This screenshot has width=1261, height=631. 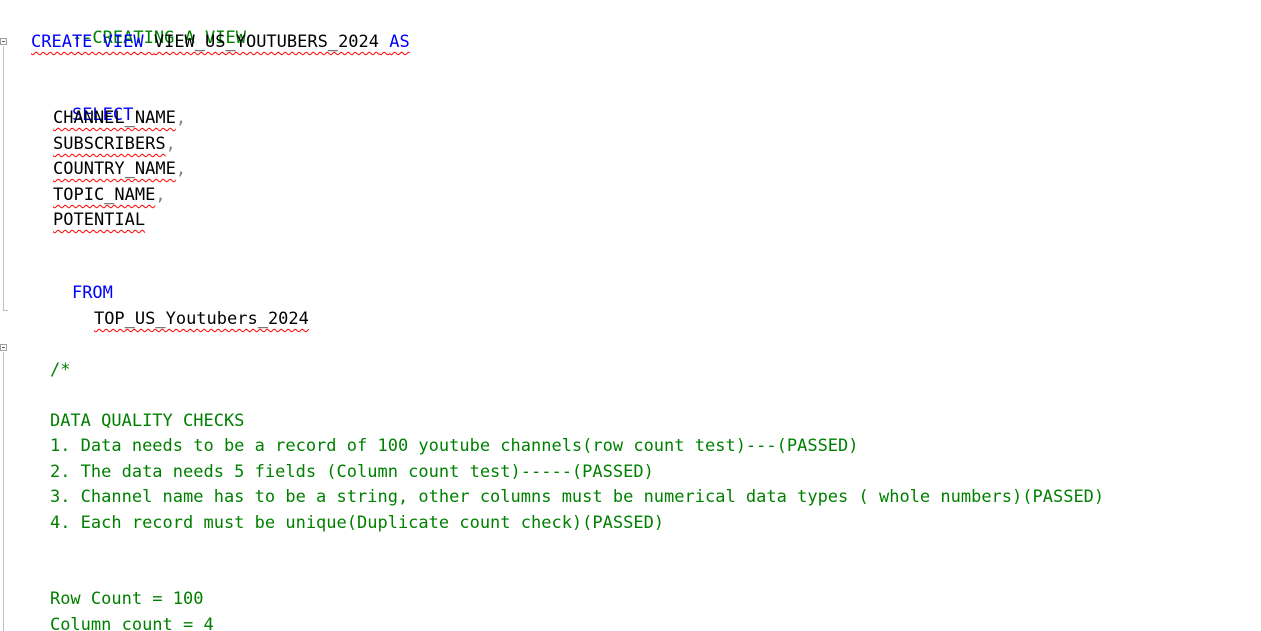 What do you see at coordinates (266, 42) in the screenshot?
I see `view-name: VIEW_US_YOUTUBERS_2024` at bounding box center [266, 42].